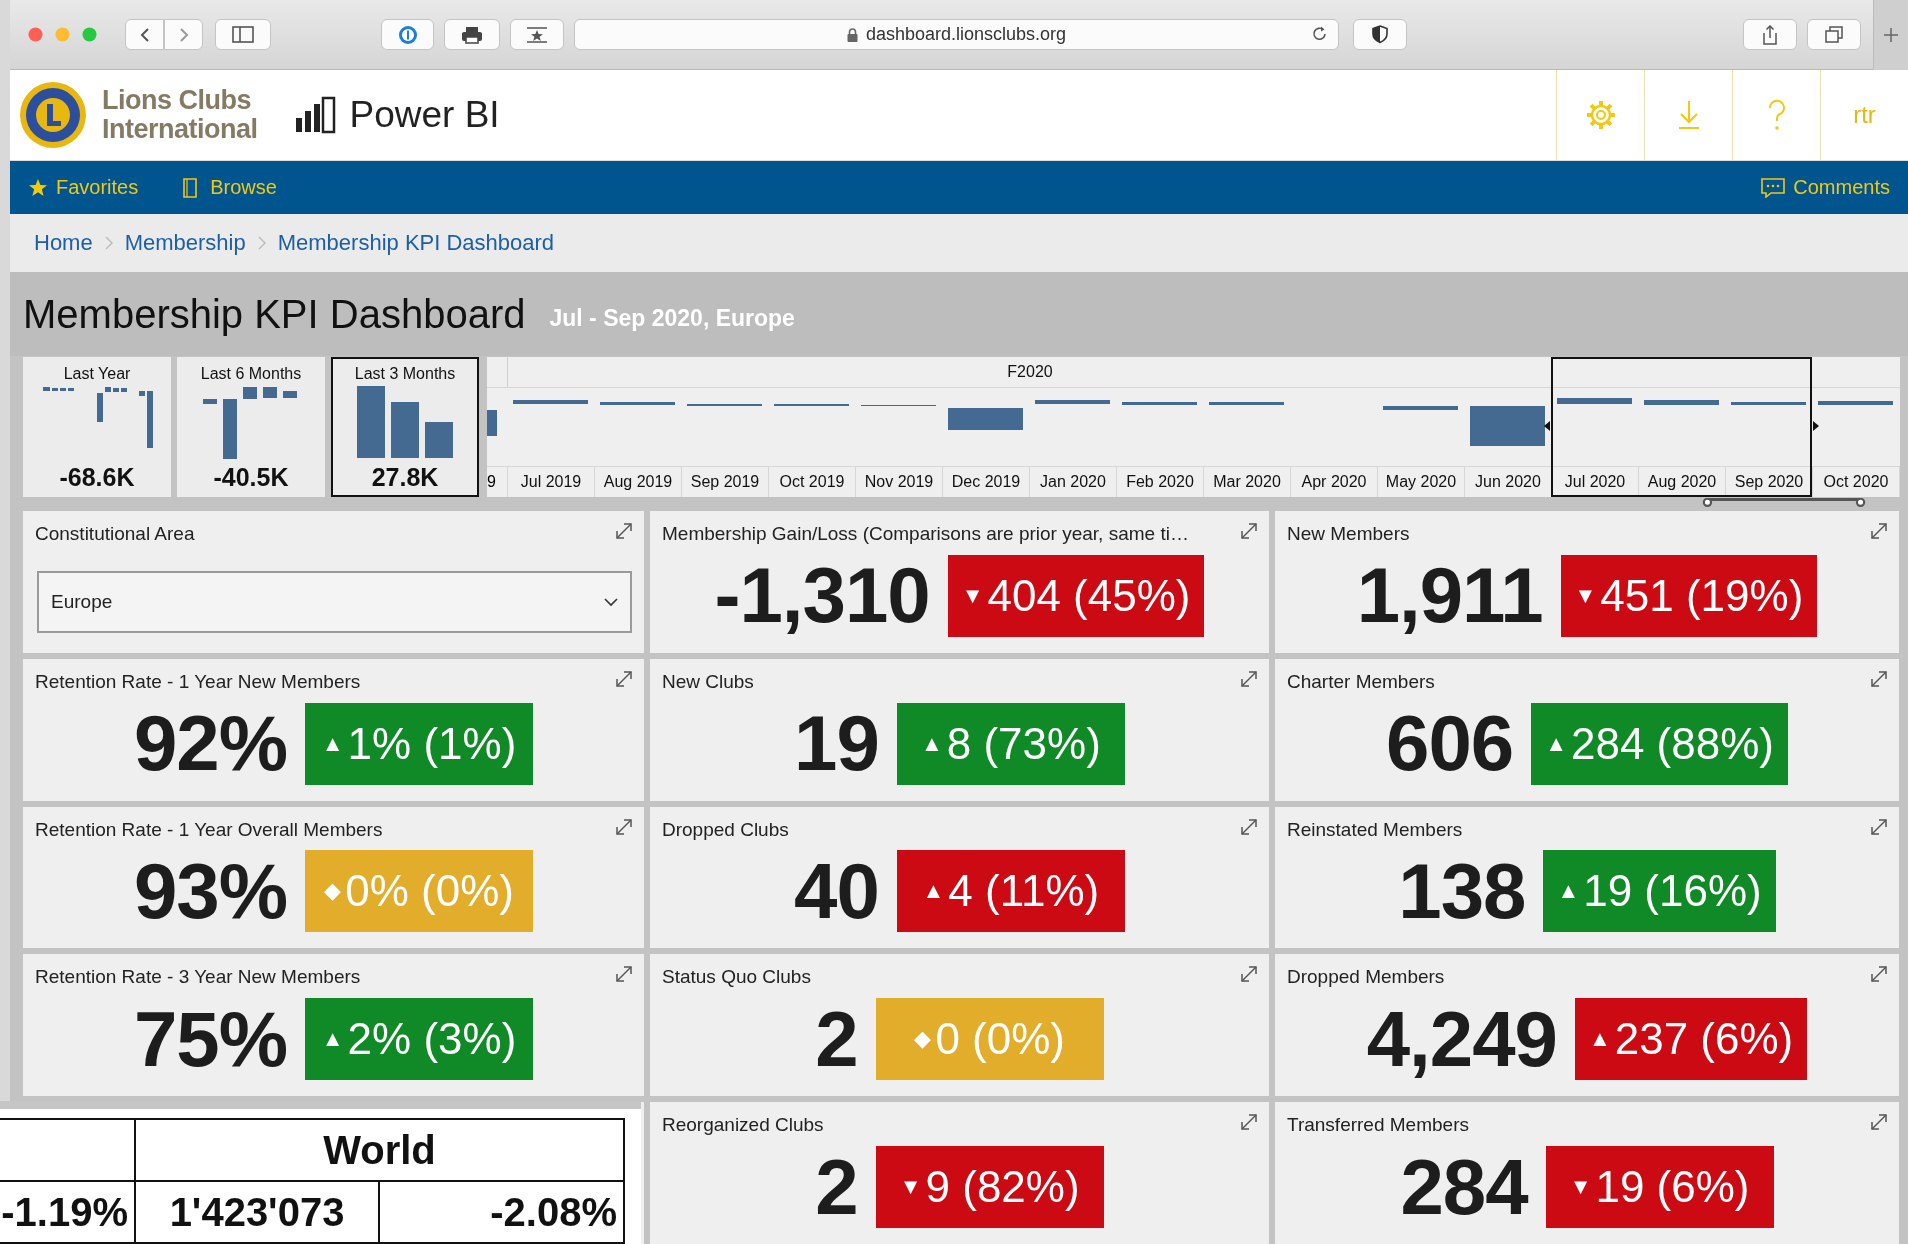 The height and width of the screenshot is (1244, 1908). Describe the element at coordinates (1073, 482) in the screenshot. I see `timeline-month-label: Jan 2020` at that location.